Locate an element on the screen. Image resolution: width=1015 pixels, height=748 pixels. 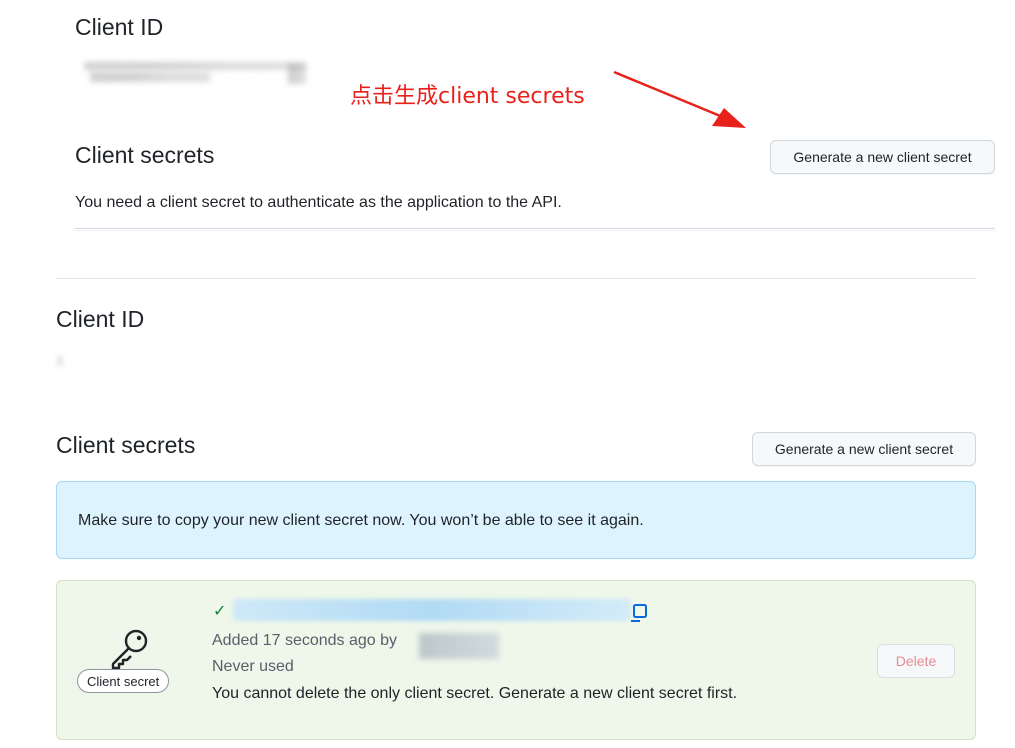
client-secret-value-redacted is located at coordinates (432, 610).